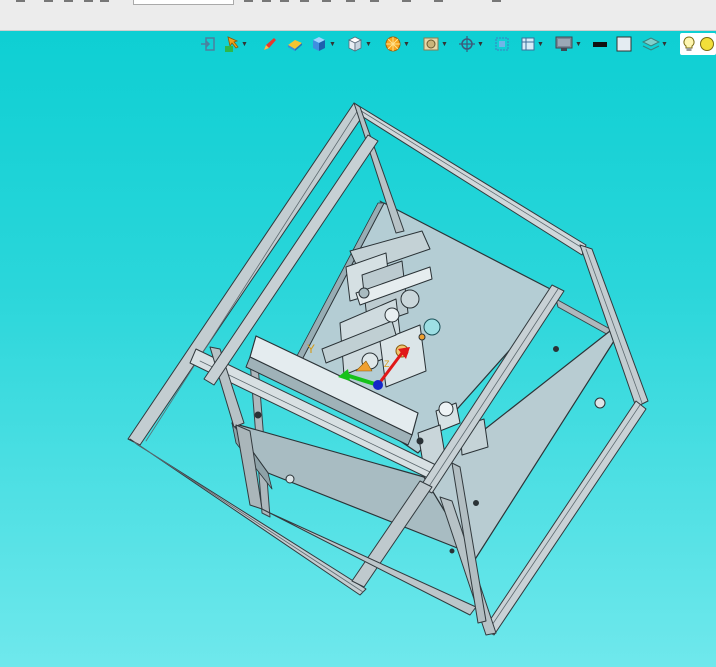 The image size is (716, 667). I want to click on command-input, so click(183, 2).